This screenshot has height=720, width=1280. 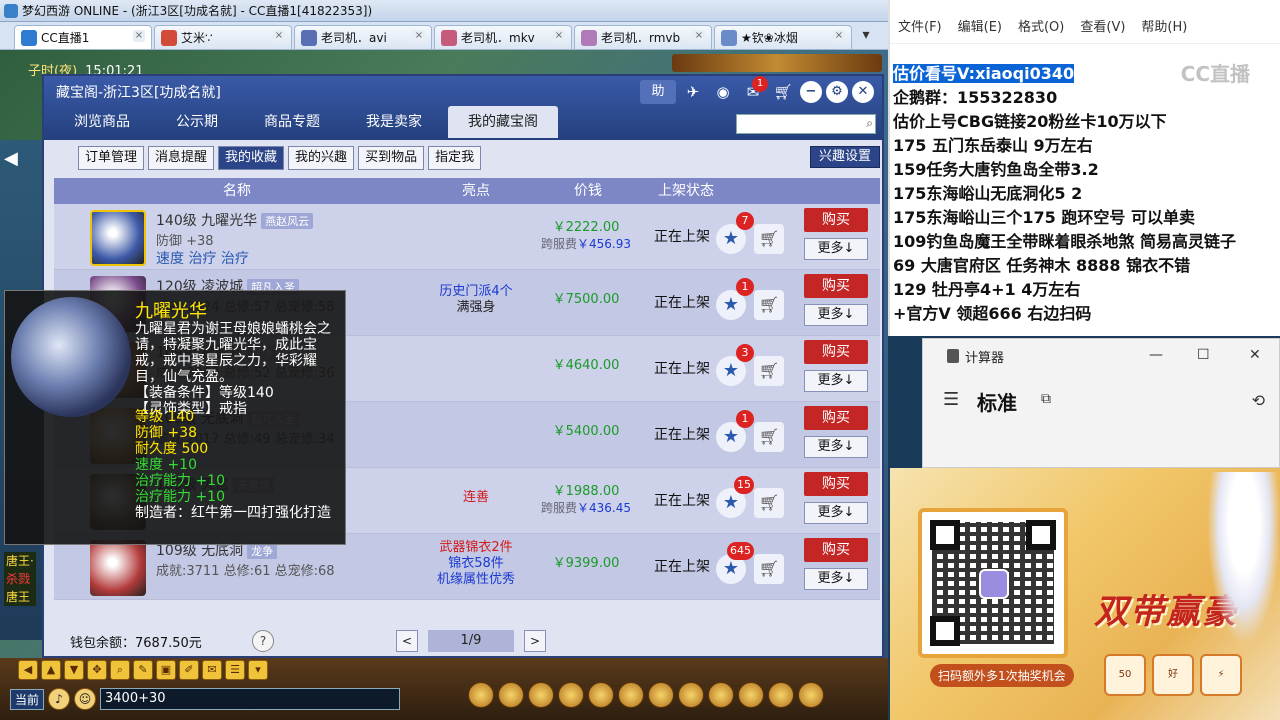 What do you see at coordinates (28, 670) in the screenshot?
I see `arrow-left-icon: ◀` at bounding box center [28, 670].